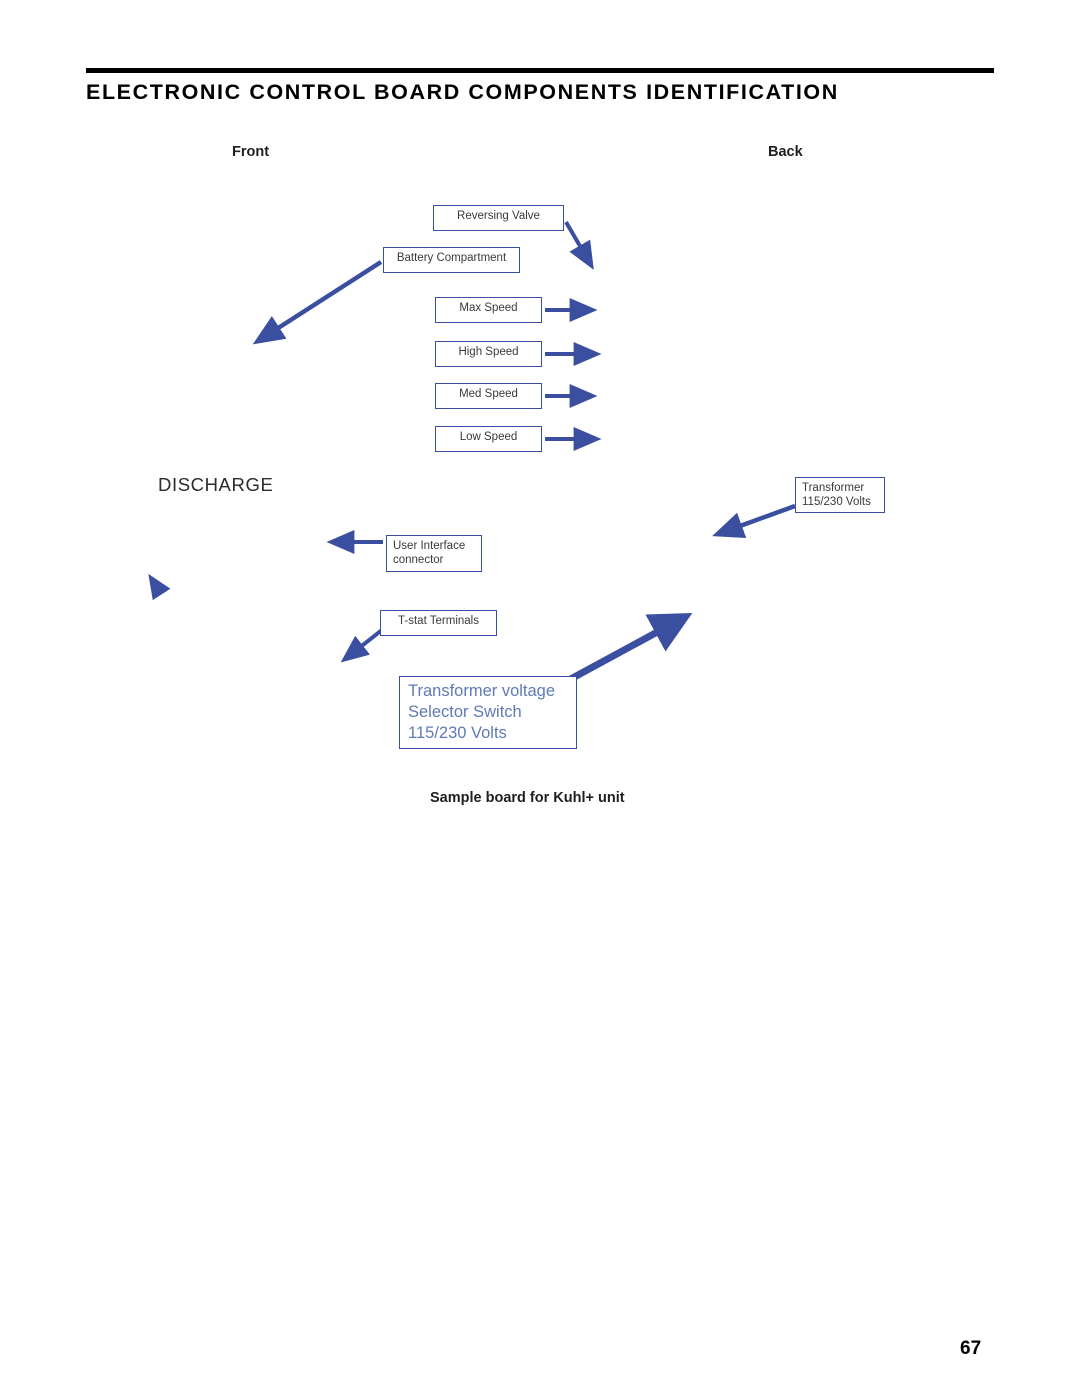  Describe the element at coordinates (498, 218) in the screenshot. I see `callout-reversing-valve: Reversing Valve` at that location.